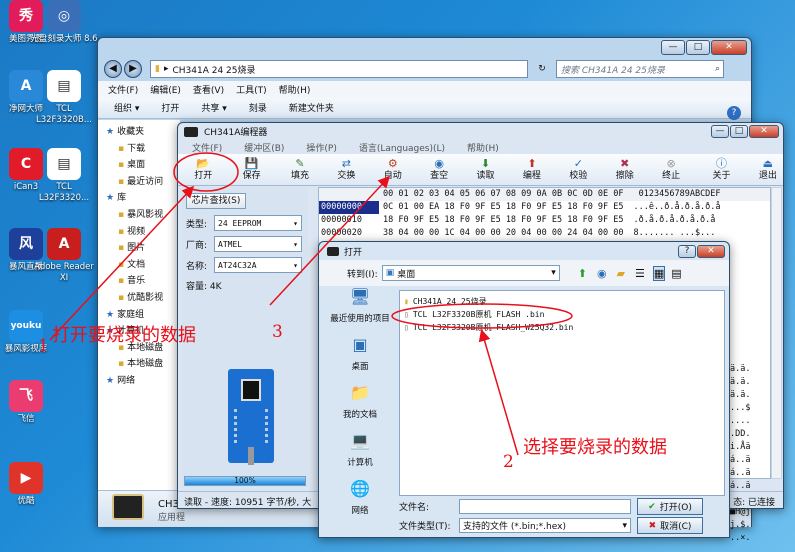 The height and width of the screenshot is (552, 795). I want to click on programmer-close-button: ✕, so click(764, 131).